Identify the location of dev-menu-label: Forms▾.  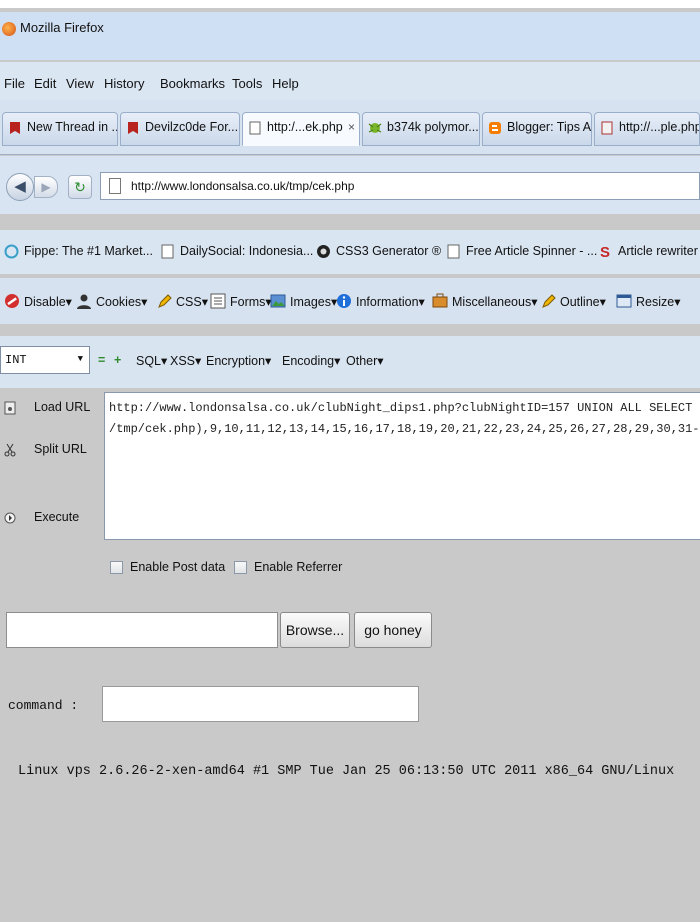
(251, 302).